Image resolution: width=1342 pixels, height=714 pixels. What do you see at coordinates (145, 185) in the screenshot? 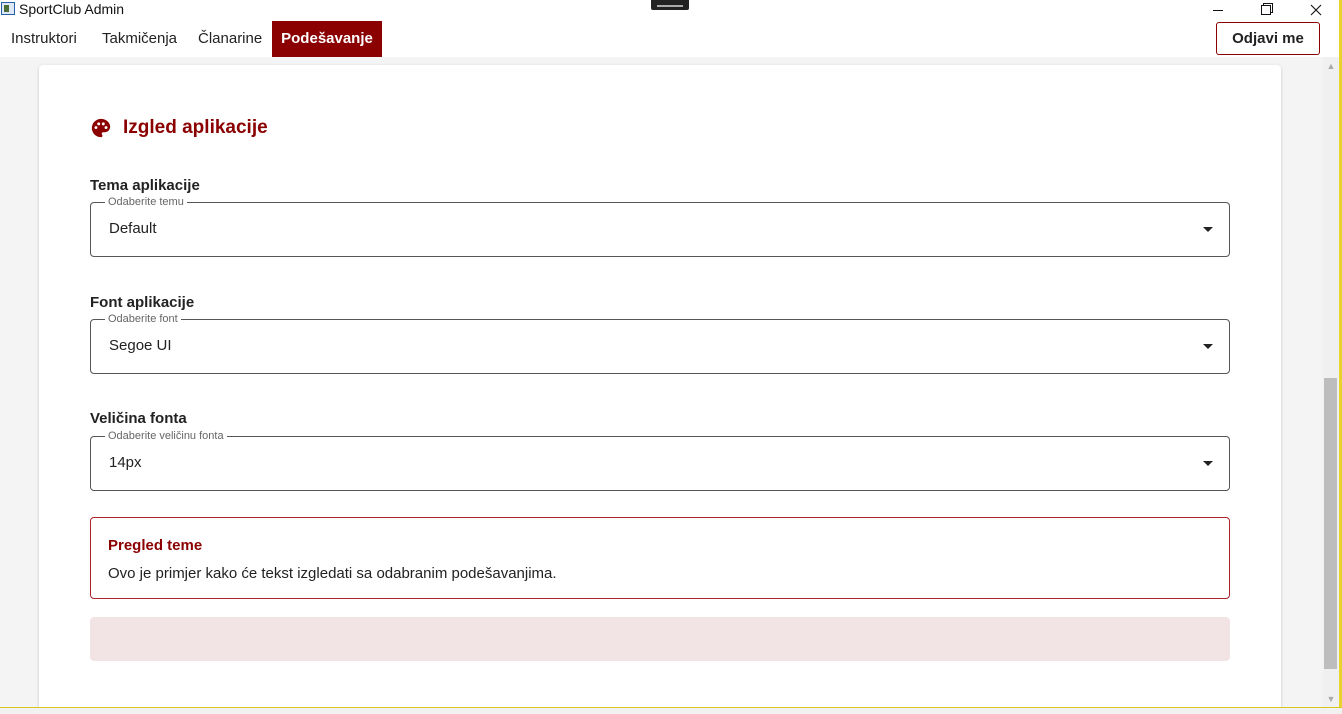
I see `theme-label: Tema aplikacije` at bounding box center [145, 185].